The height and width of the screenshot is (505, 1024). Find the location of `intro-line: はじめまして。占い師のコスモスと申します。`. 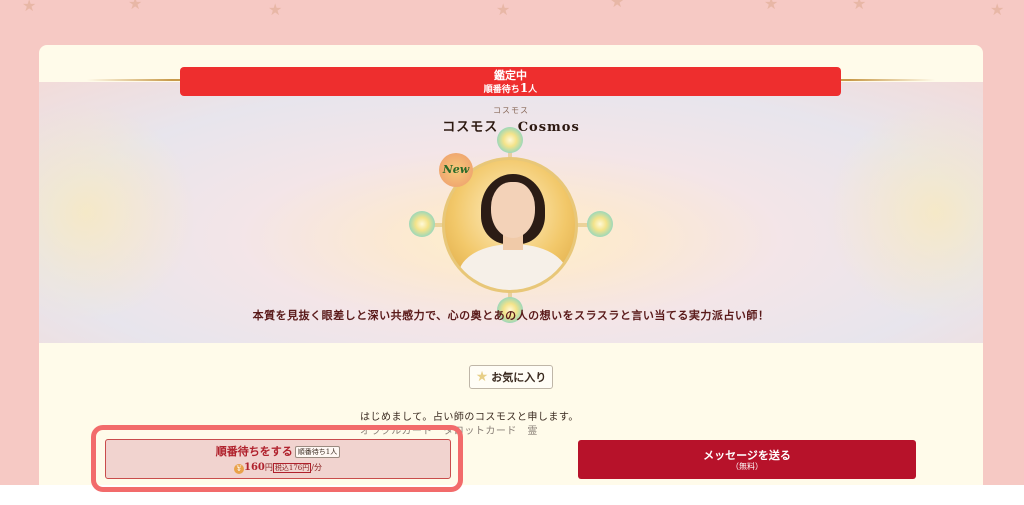

intro-line: はじめまして。占い師のコスモスと申します。 is located at coordinates (469, 417).